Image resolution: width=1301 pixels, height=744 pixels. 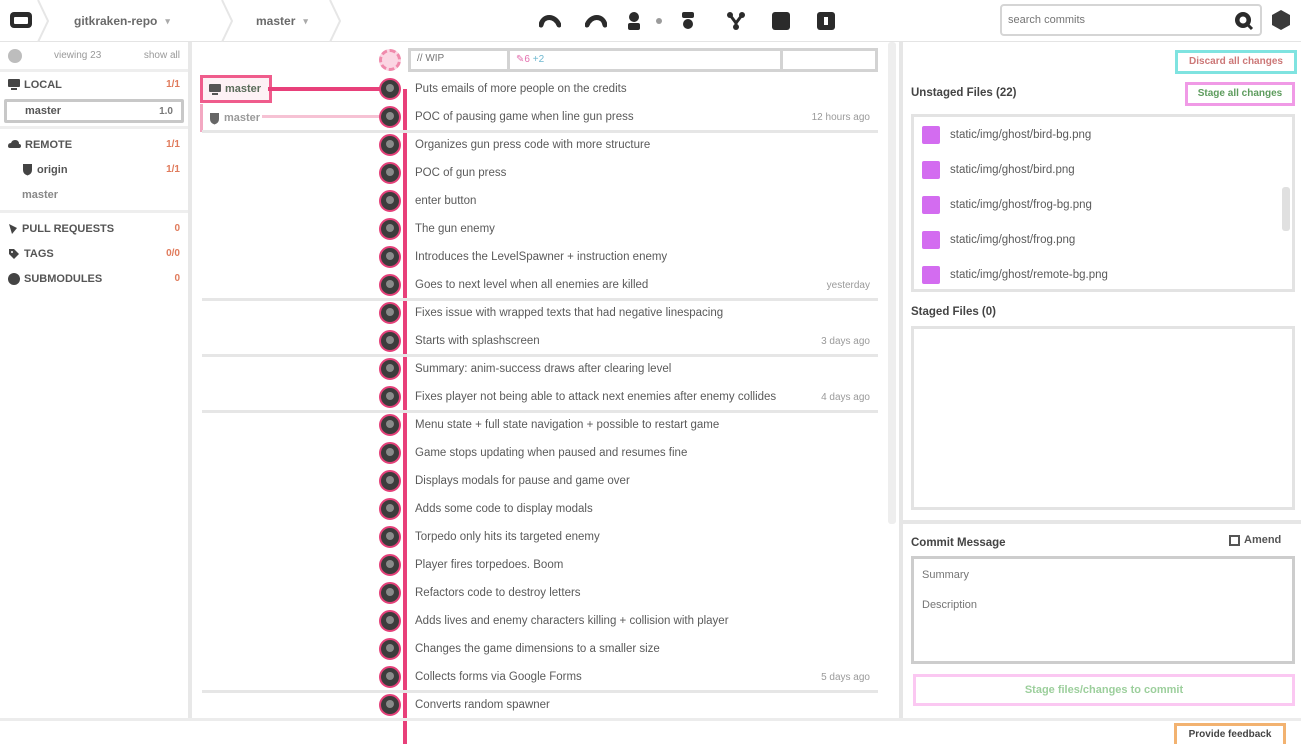 What do you see at coordinates (964, 93) in the screenshot?
I see `unstaged-title: Unstaged Files (22)` at bounding box center [964, 93].